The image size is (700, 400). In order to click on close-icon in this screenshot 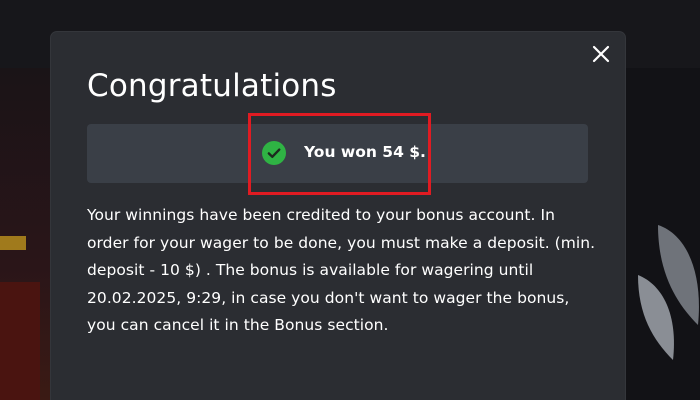, I will do `click(601, 54)`.